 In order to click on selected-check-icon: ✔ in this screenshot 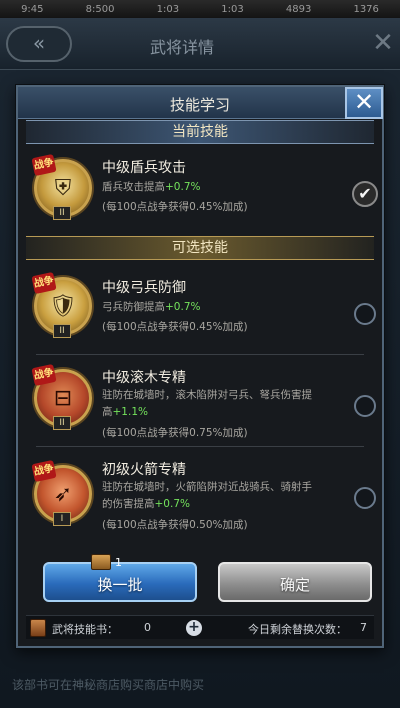, I will do `click(365, 194)`.